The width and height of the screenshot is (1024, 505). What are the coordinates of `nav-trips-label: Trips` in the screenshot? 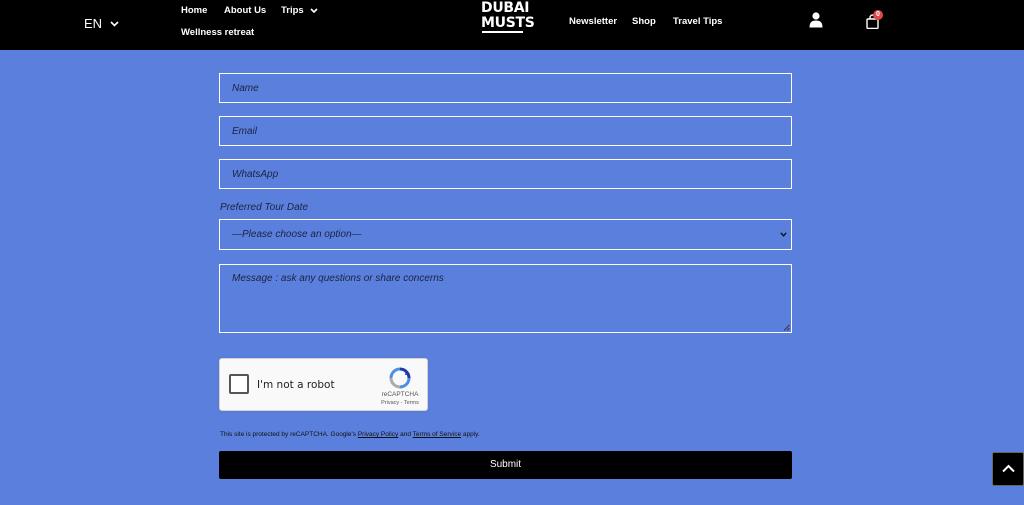 It's located at (292, 10).